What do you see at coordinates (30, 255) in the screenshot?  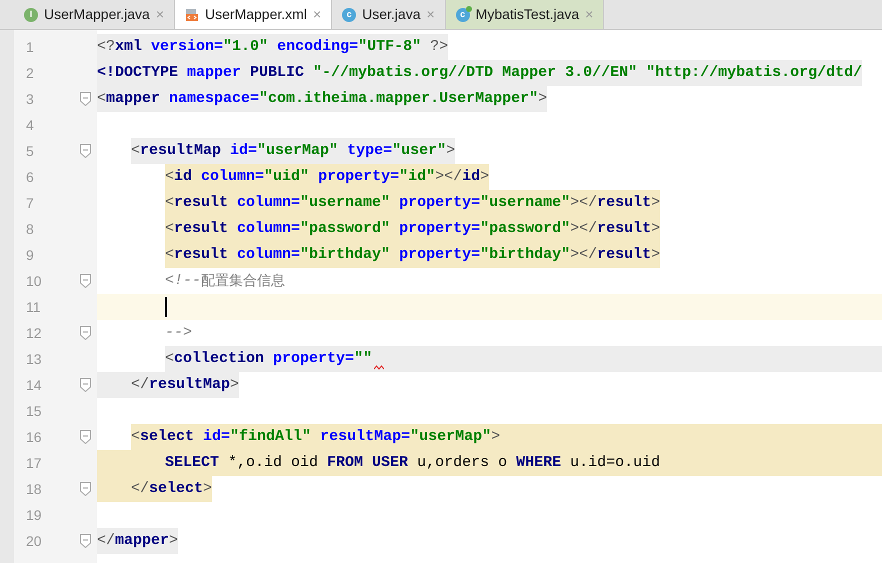 I see `line-number: 9` at bounding box center [30, 255].